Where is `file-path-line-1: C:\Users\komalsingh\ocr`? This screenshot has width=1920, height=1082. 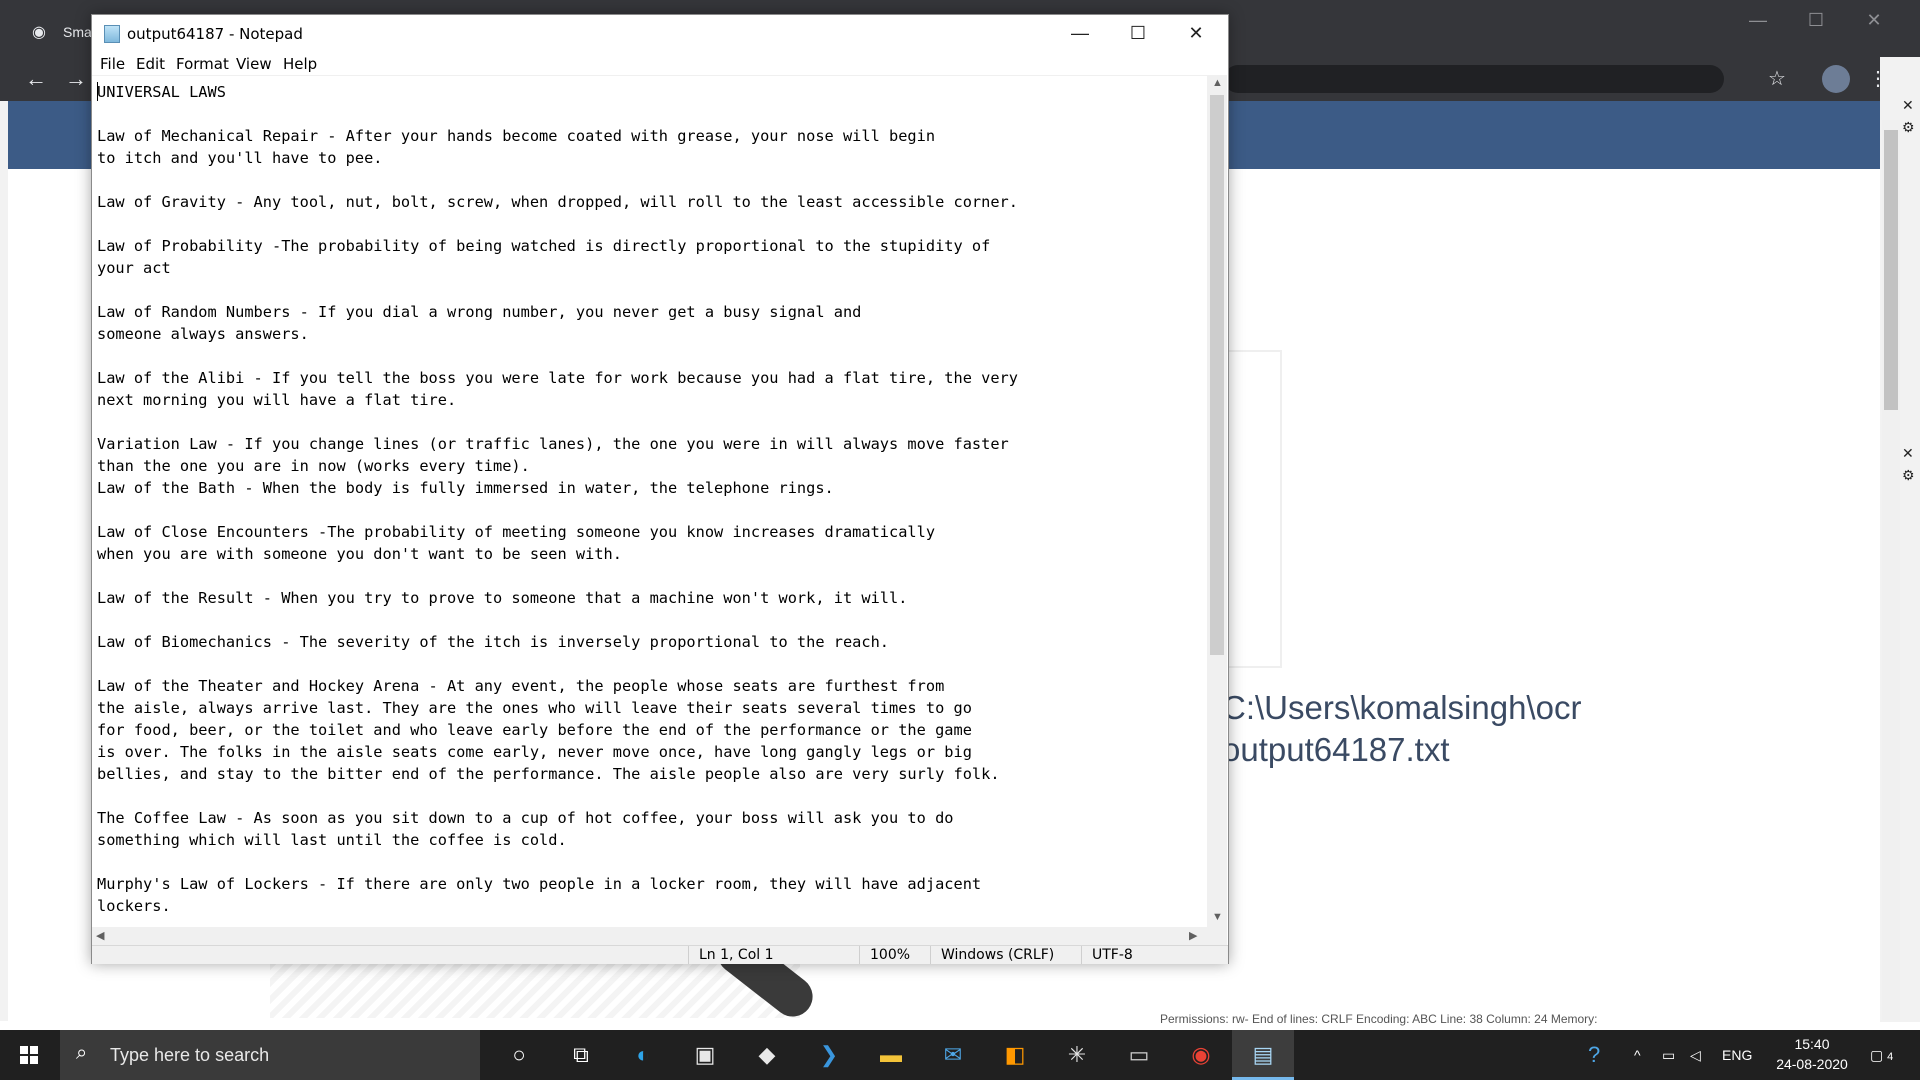
file-path-line-1: C:\Users\komalsingh\ocr is located at coordinates (1402, 707).